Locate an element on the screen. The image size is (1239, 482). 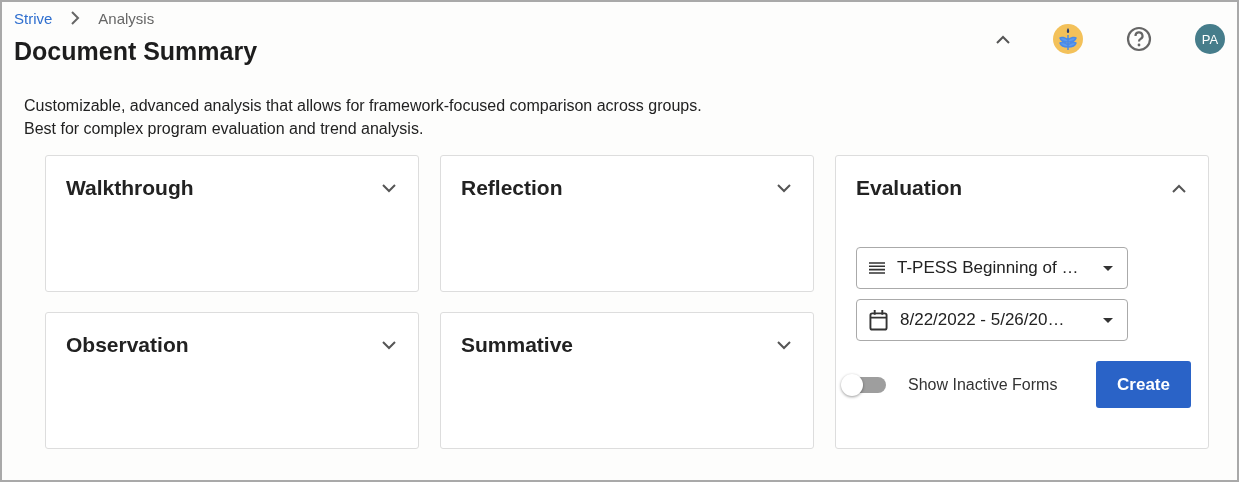
calendar-icon is located at coordinates (878, 320).